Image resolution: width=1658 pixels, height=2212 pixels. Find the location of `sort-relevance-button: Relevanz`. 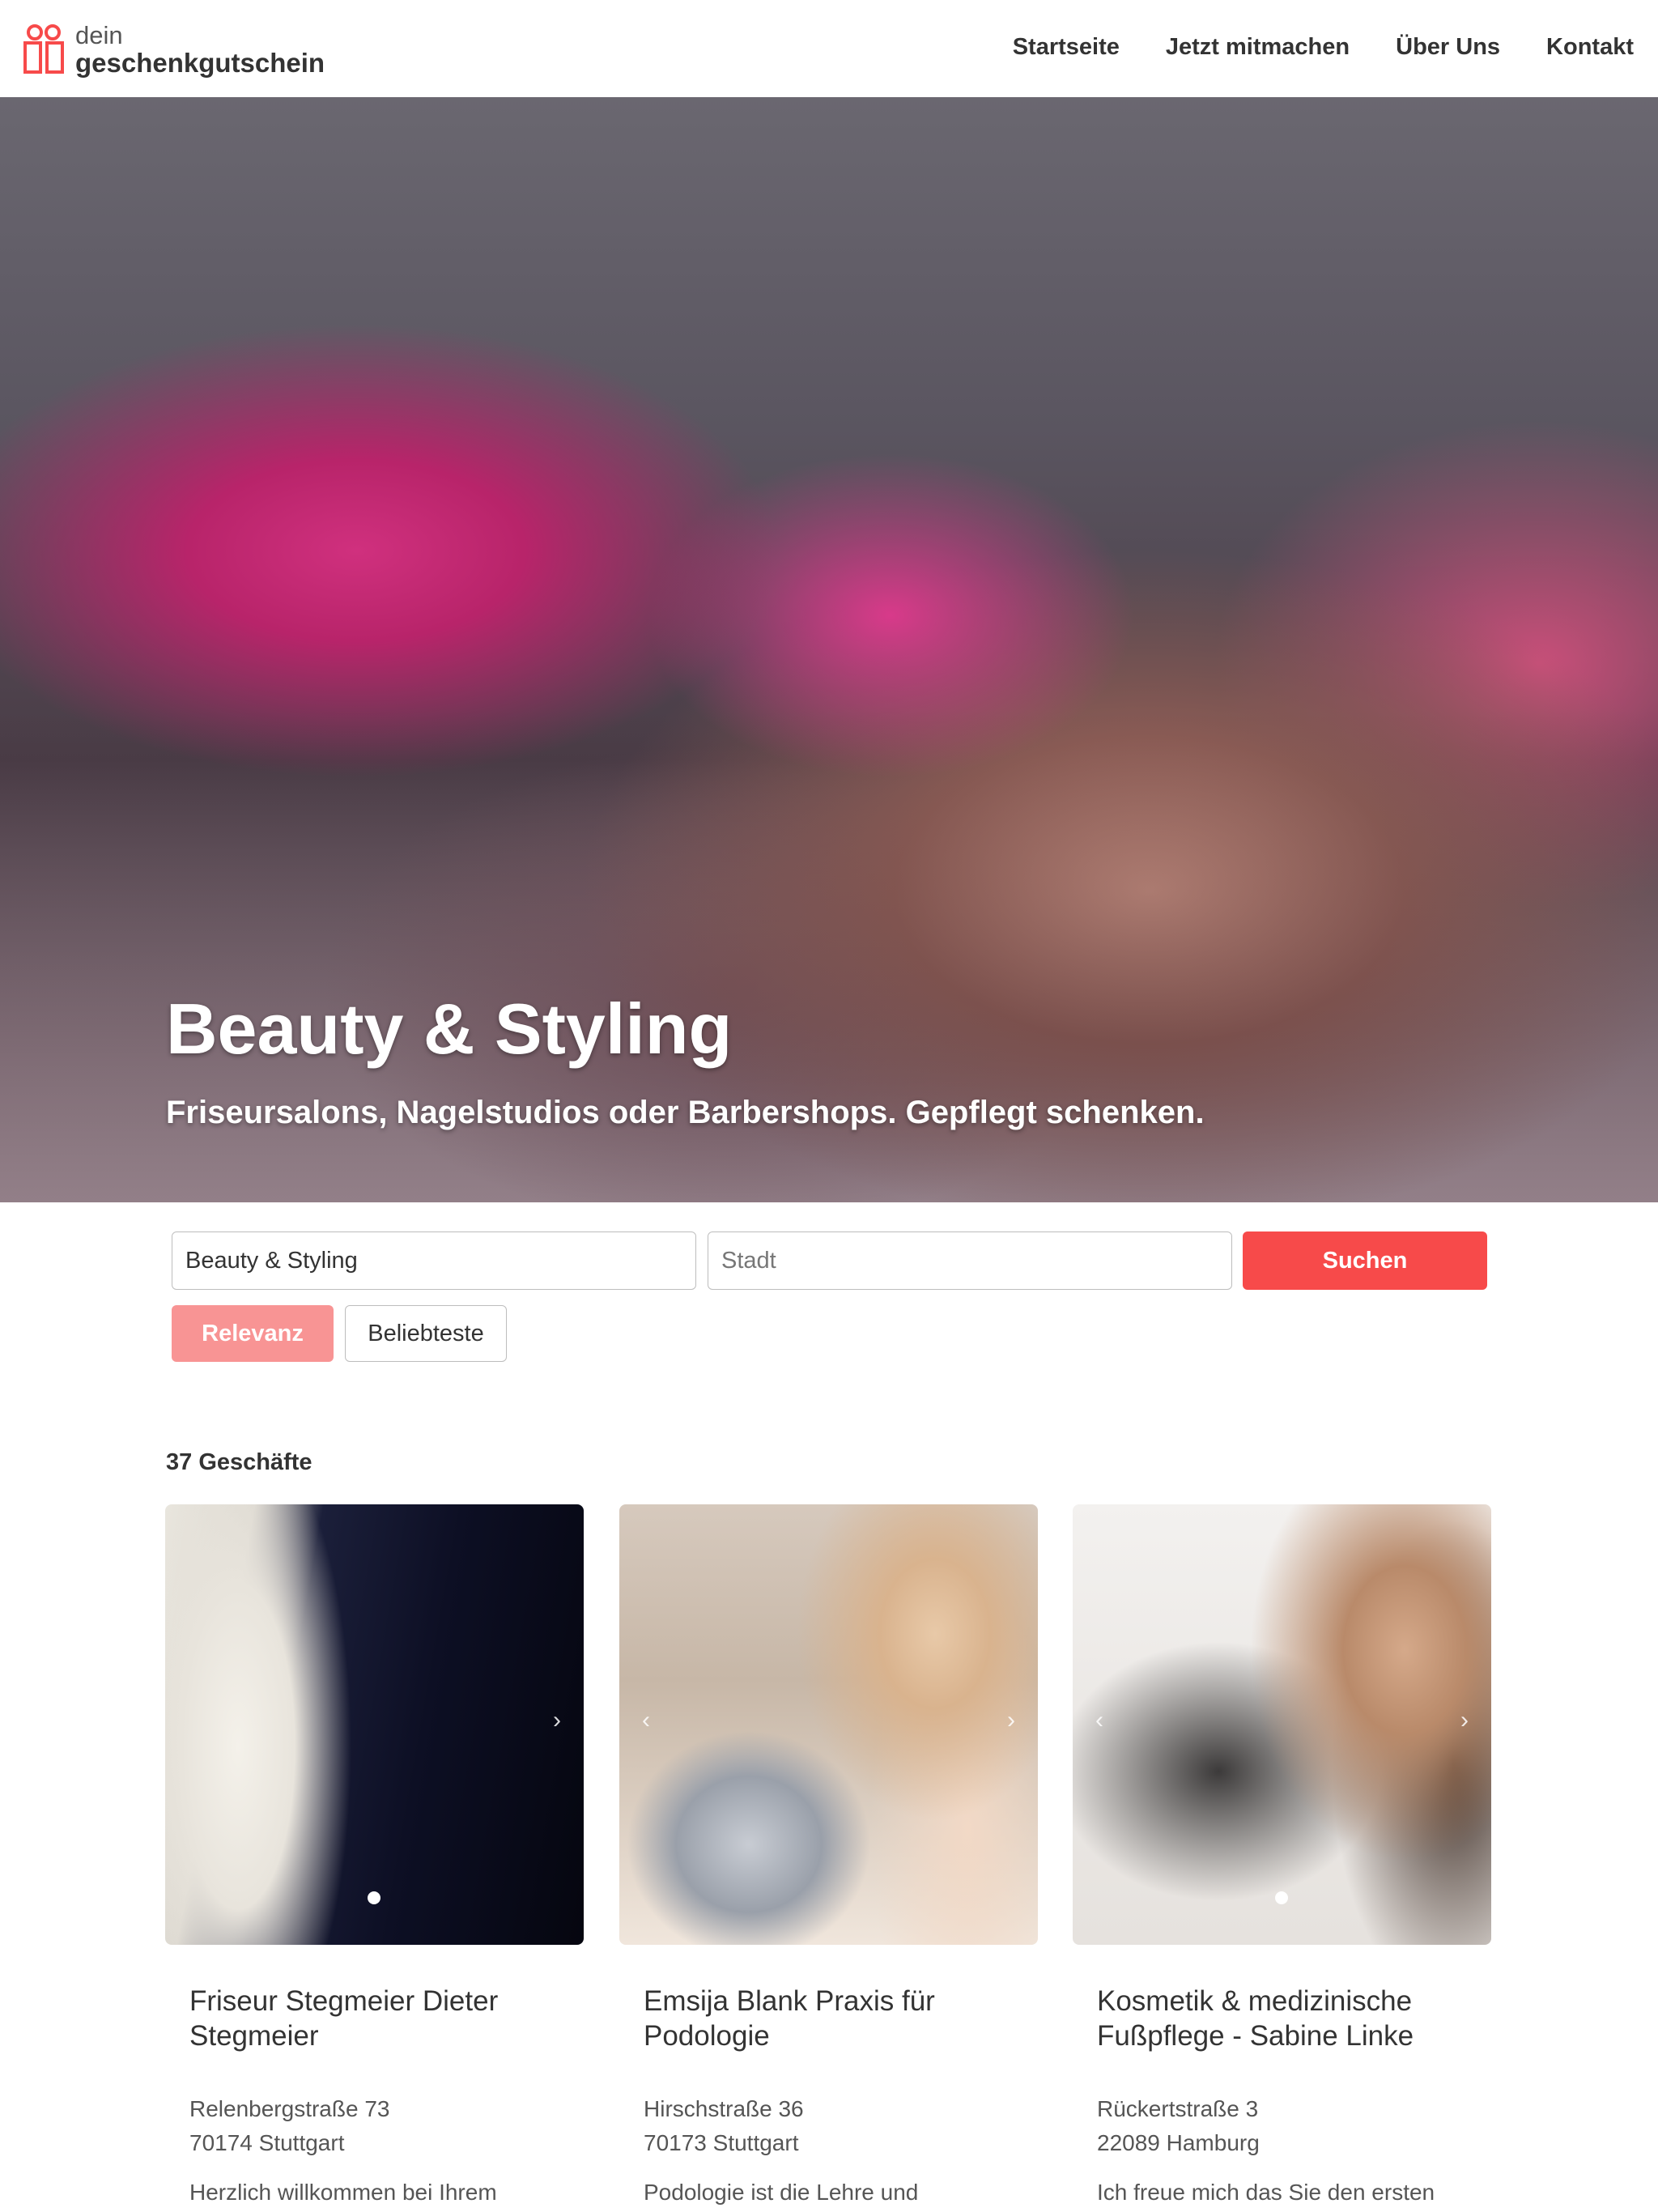

sort-relevance-button: Relevanz is located at coordinates (253, 1333).